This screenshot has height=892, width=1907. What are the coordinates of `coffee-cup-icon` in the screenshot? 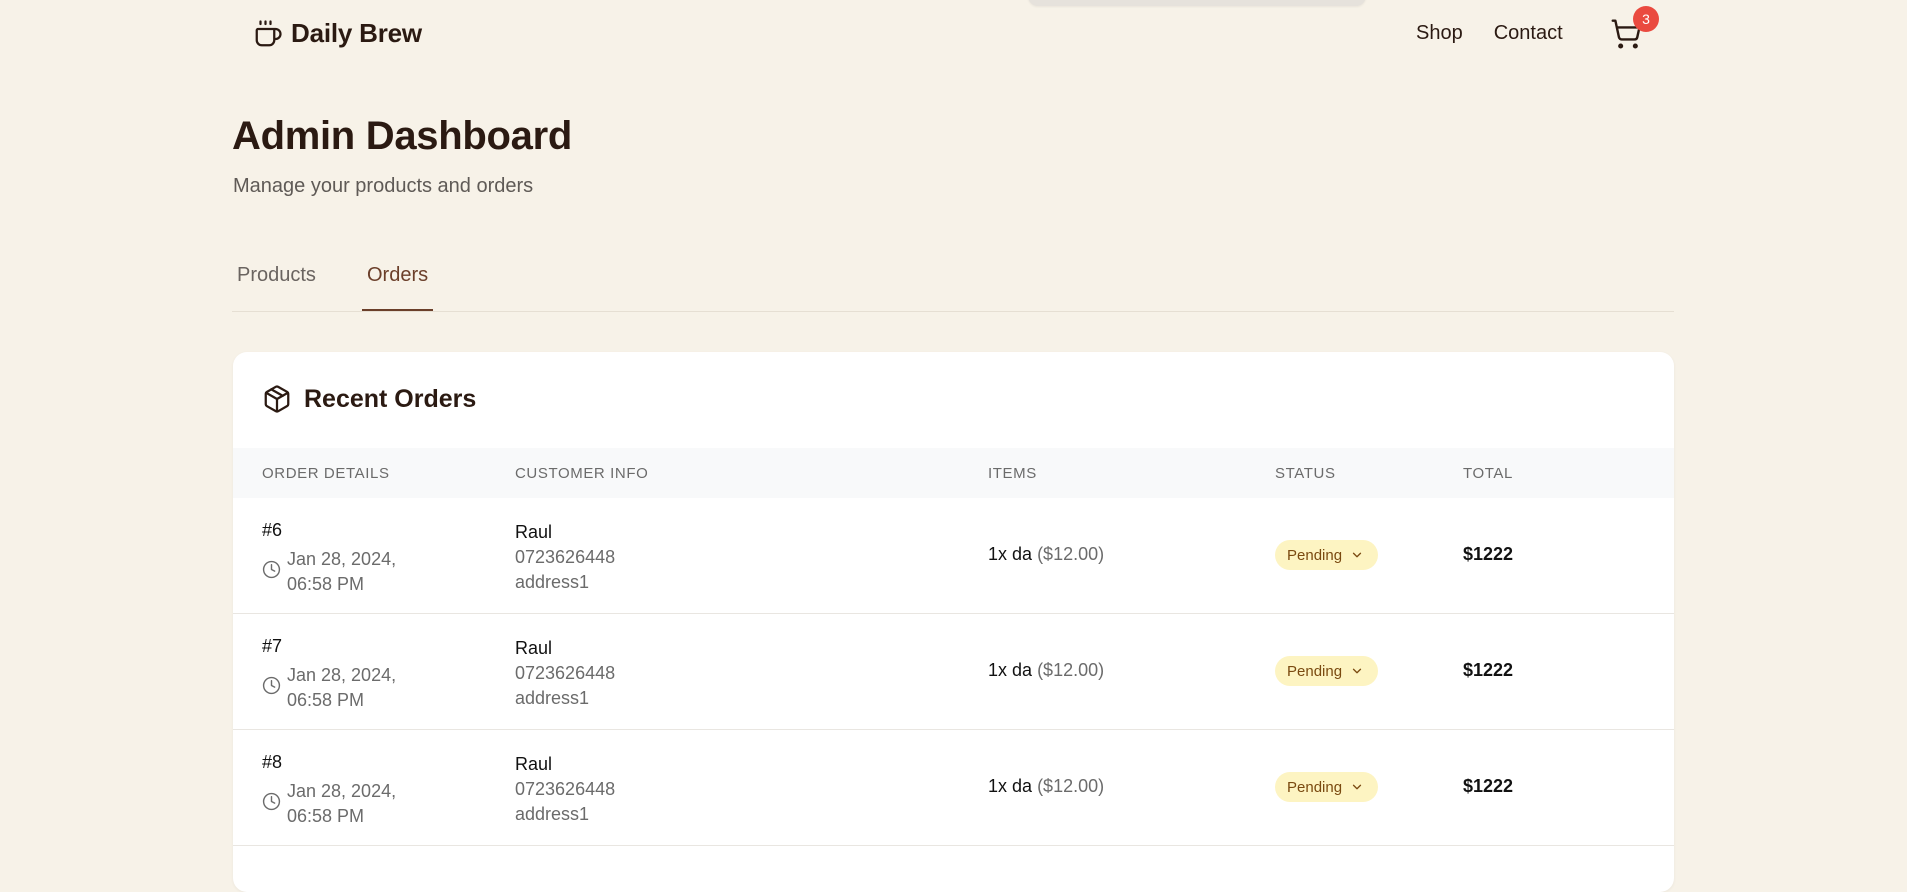 It's located at (268, 32).